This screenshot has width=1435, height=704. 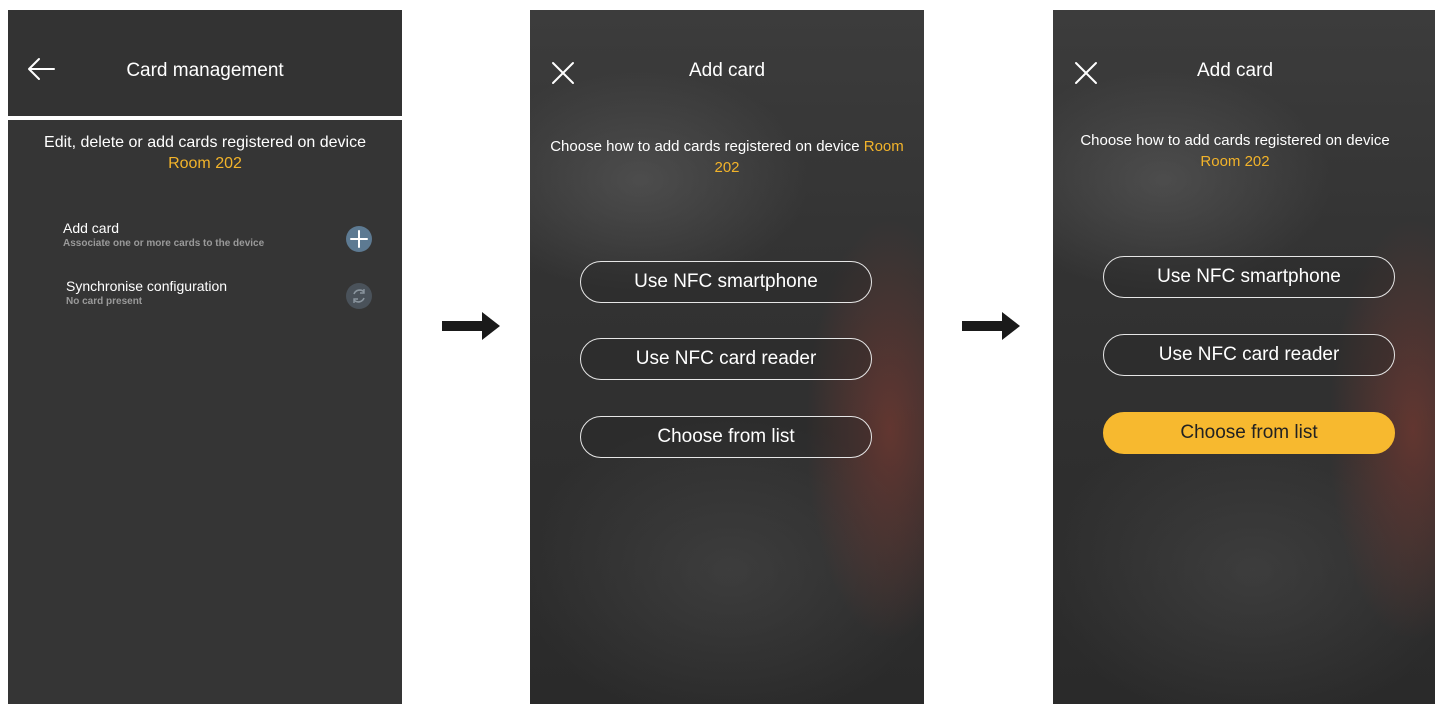 I want to click on synchronise-button, so click(x=359, y=296).